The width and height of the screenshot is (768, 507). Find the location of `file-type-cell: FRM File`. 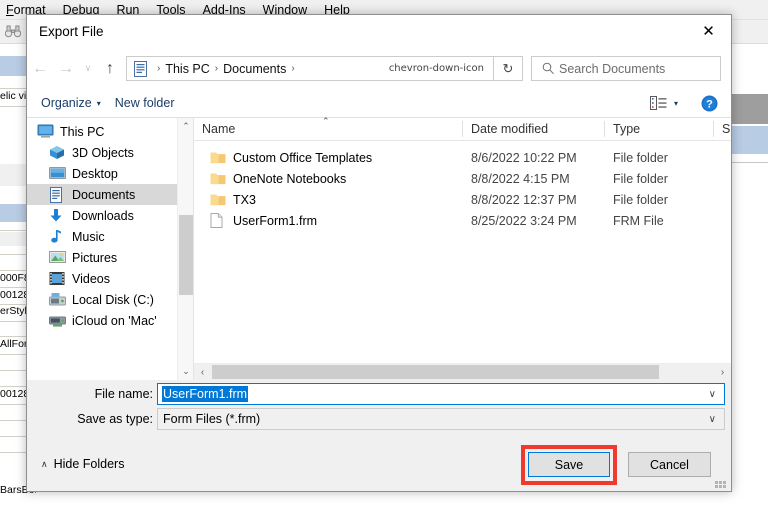

file-type-cell: FRM File is located at coordinates (638, 220).